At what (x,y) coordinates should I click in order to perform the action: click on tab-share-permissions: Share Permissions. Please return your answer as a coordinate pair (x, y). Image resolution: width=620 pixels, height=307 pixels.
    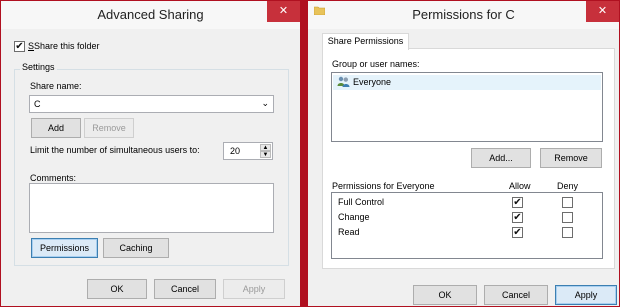
    Looking at the image, I should click on (365, 41).